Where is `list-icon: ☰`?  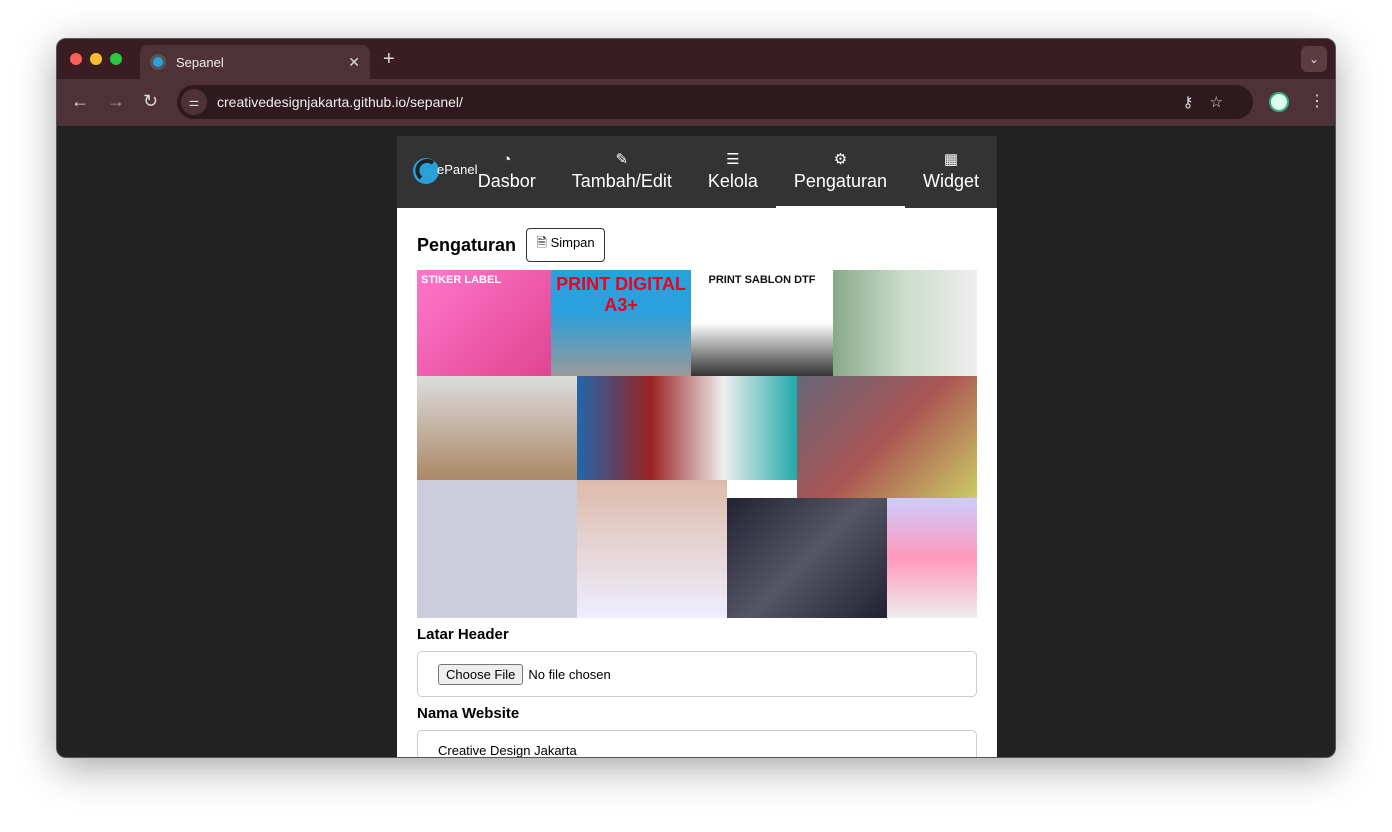 list-icon: ☰ is located at coordinates (733, 159).